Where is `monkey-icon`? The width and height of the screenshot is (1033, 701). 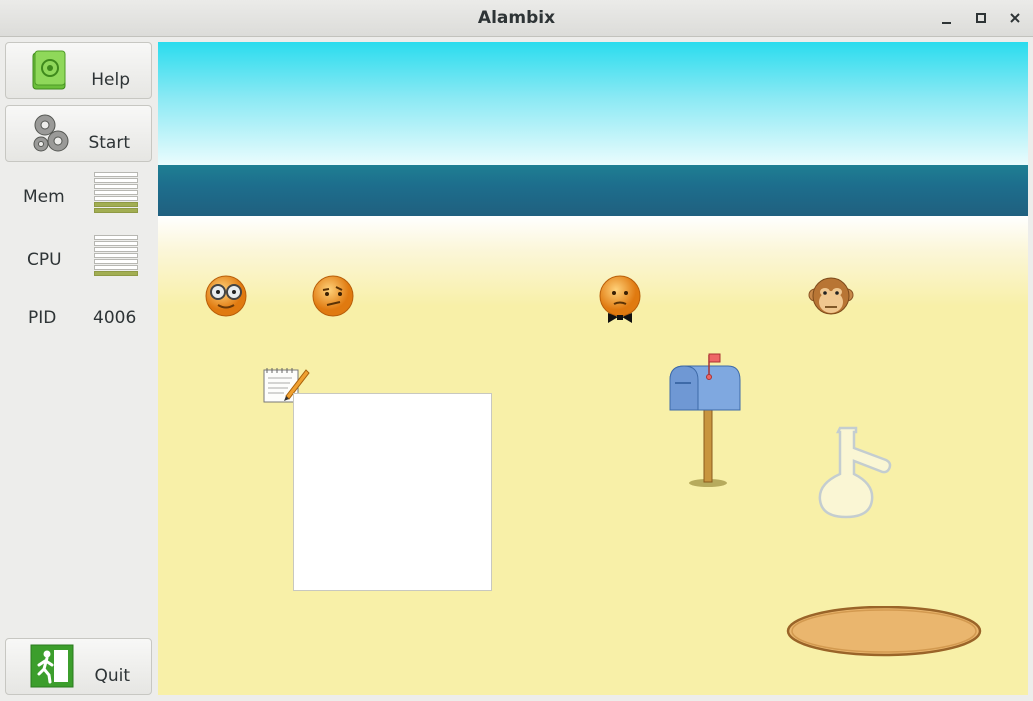
monkey-icon is located at coordinates (831, 297).